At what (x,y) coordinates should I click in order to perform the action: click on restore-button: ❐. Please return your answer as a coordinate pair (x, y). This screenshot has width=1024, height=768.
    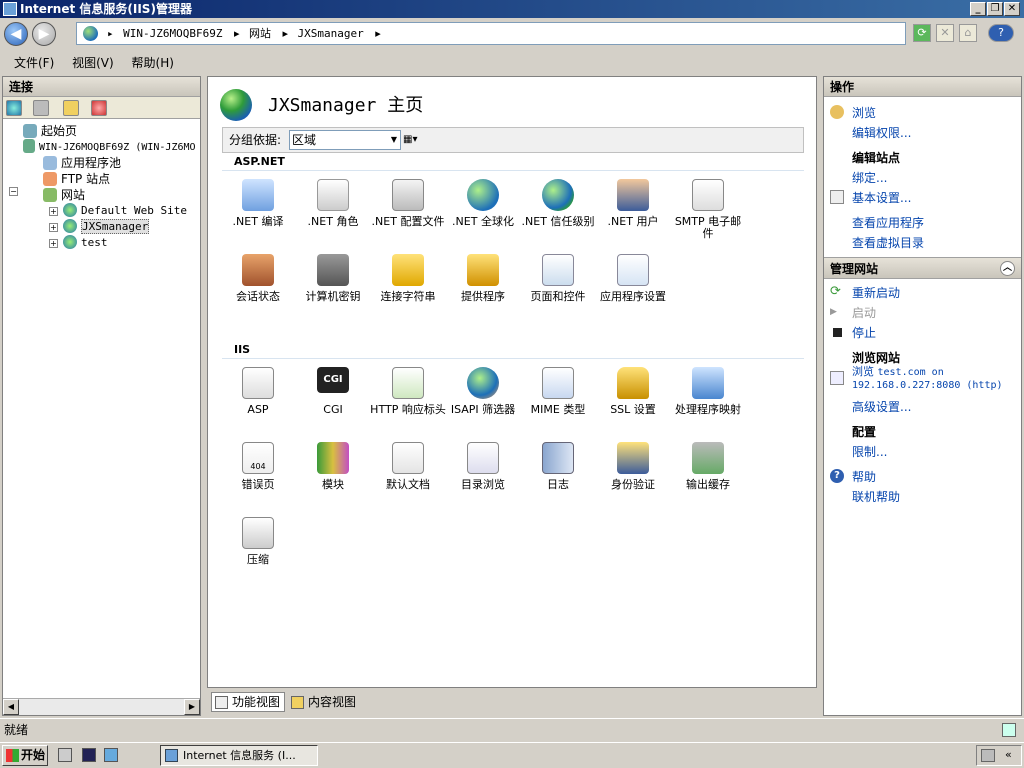
    Looking at the image, I should click on (995, 9).